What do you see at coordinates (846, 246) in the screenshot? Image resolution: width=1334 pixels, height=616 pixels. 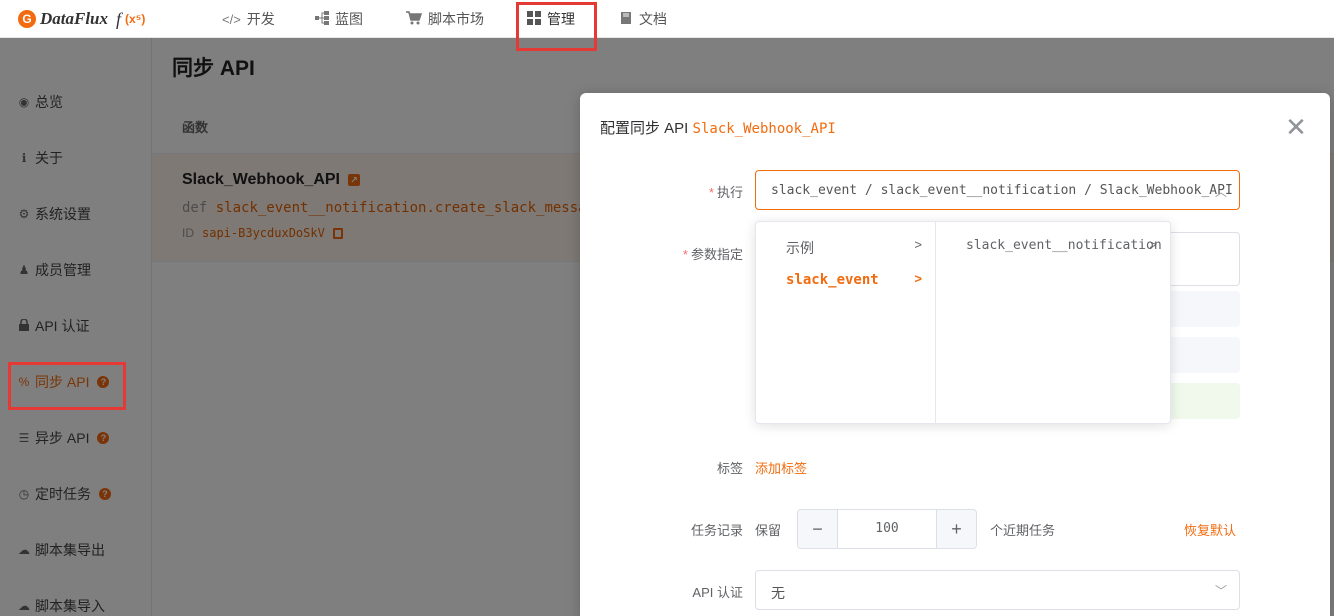 I see `cascader-item-example: 示例 >` at bounding box center [846, 246].